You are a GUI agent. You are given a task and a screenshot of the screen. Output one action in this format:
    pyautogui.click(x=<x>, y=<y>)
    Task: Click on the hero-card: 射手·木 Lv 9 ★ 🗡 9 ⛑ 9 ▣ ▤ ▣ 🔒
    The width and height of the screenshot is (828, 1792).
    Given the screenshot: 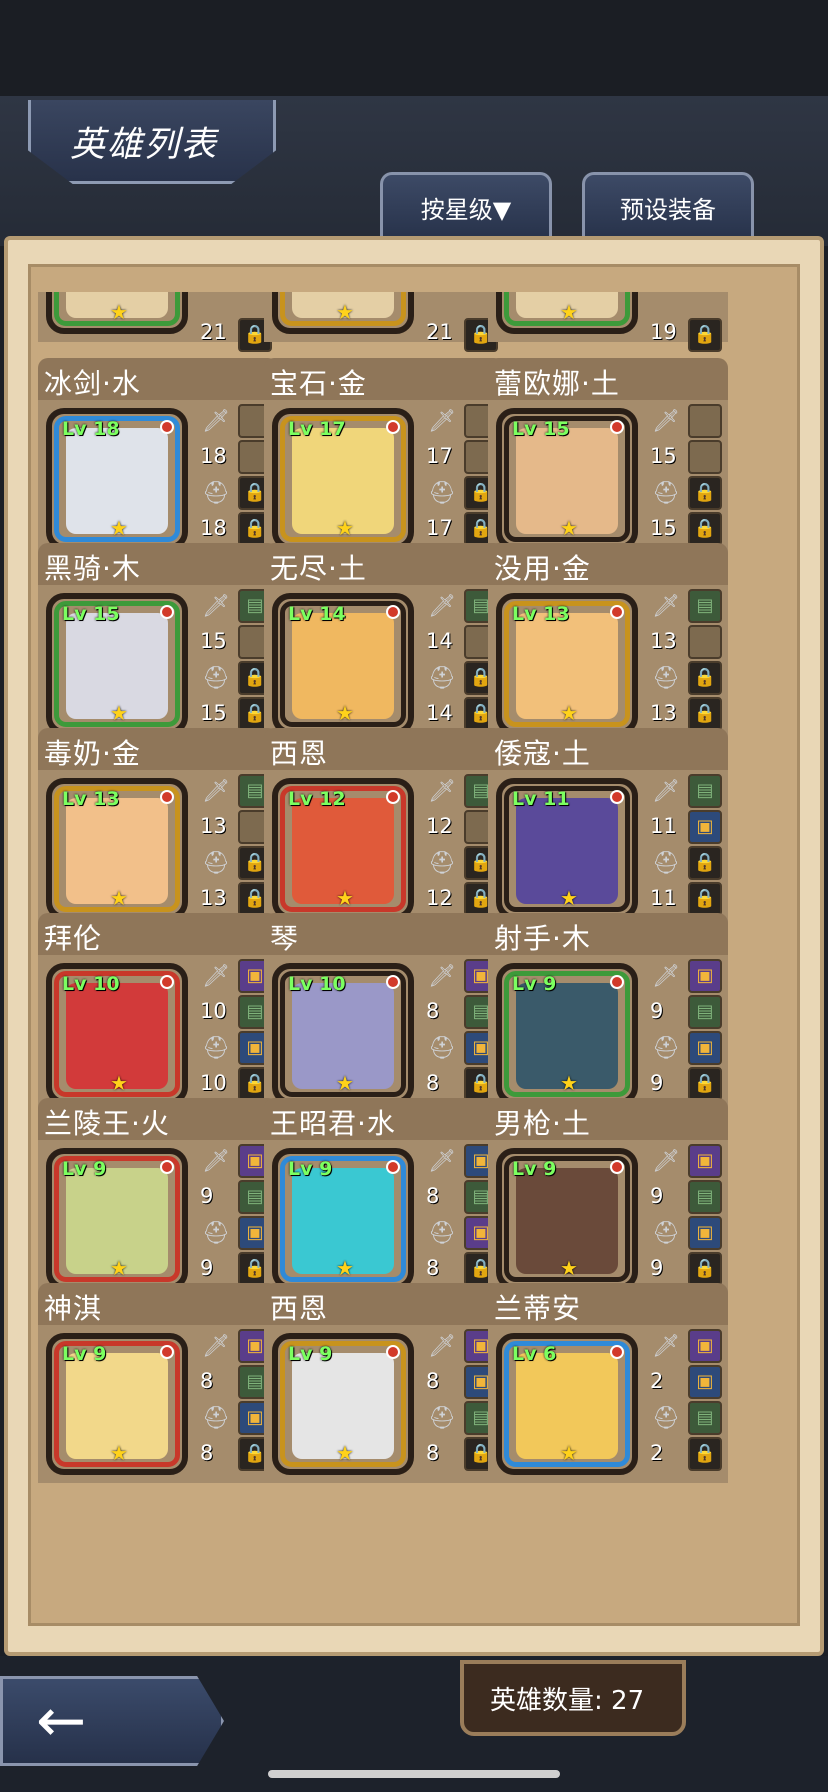 What is the action you would take?
    pyautogui.click(x=608, y=1013)
    